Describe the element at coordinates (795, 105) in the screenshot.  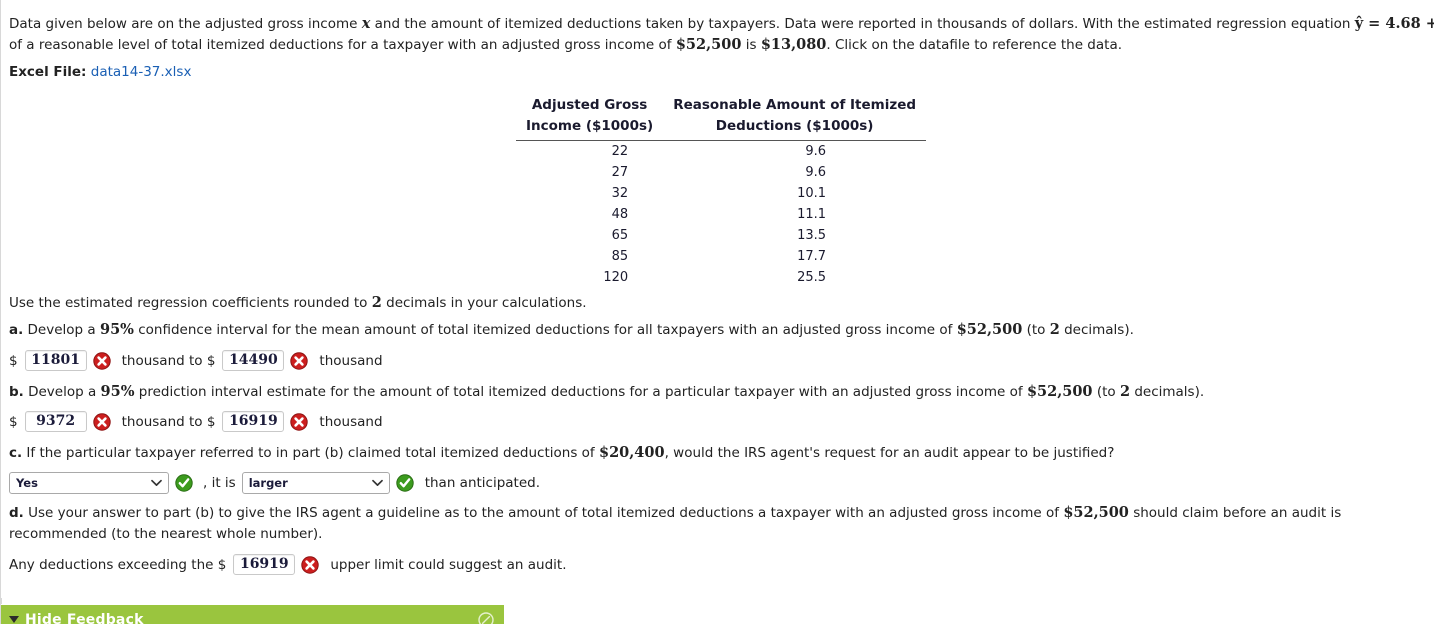
I see `table-header-deductions-line1: Reasonable Amount of Itemized` at that location.